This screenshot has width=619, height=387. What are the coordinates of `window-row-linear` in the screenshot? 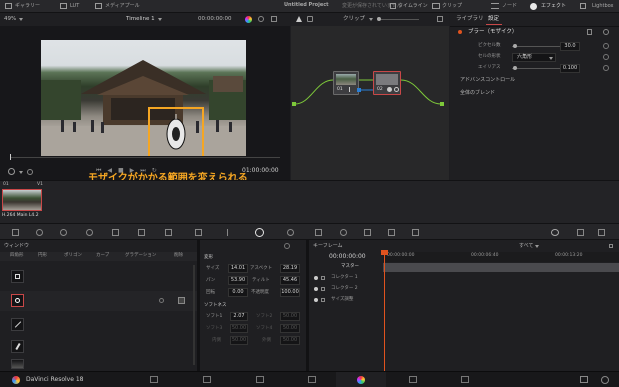 It's located at (98, 325).